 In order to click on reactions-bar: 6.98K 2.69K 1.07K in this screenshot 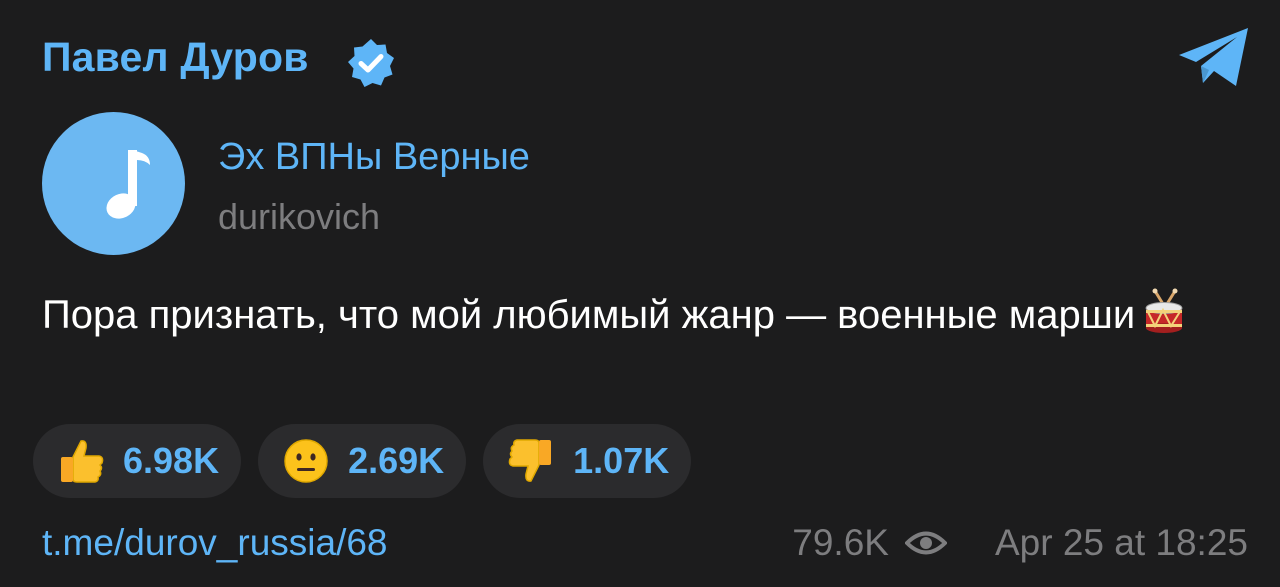, I will do `click(362, 461)`.